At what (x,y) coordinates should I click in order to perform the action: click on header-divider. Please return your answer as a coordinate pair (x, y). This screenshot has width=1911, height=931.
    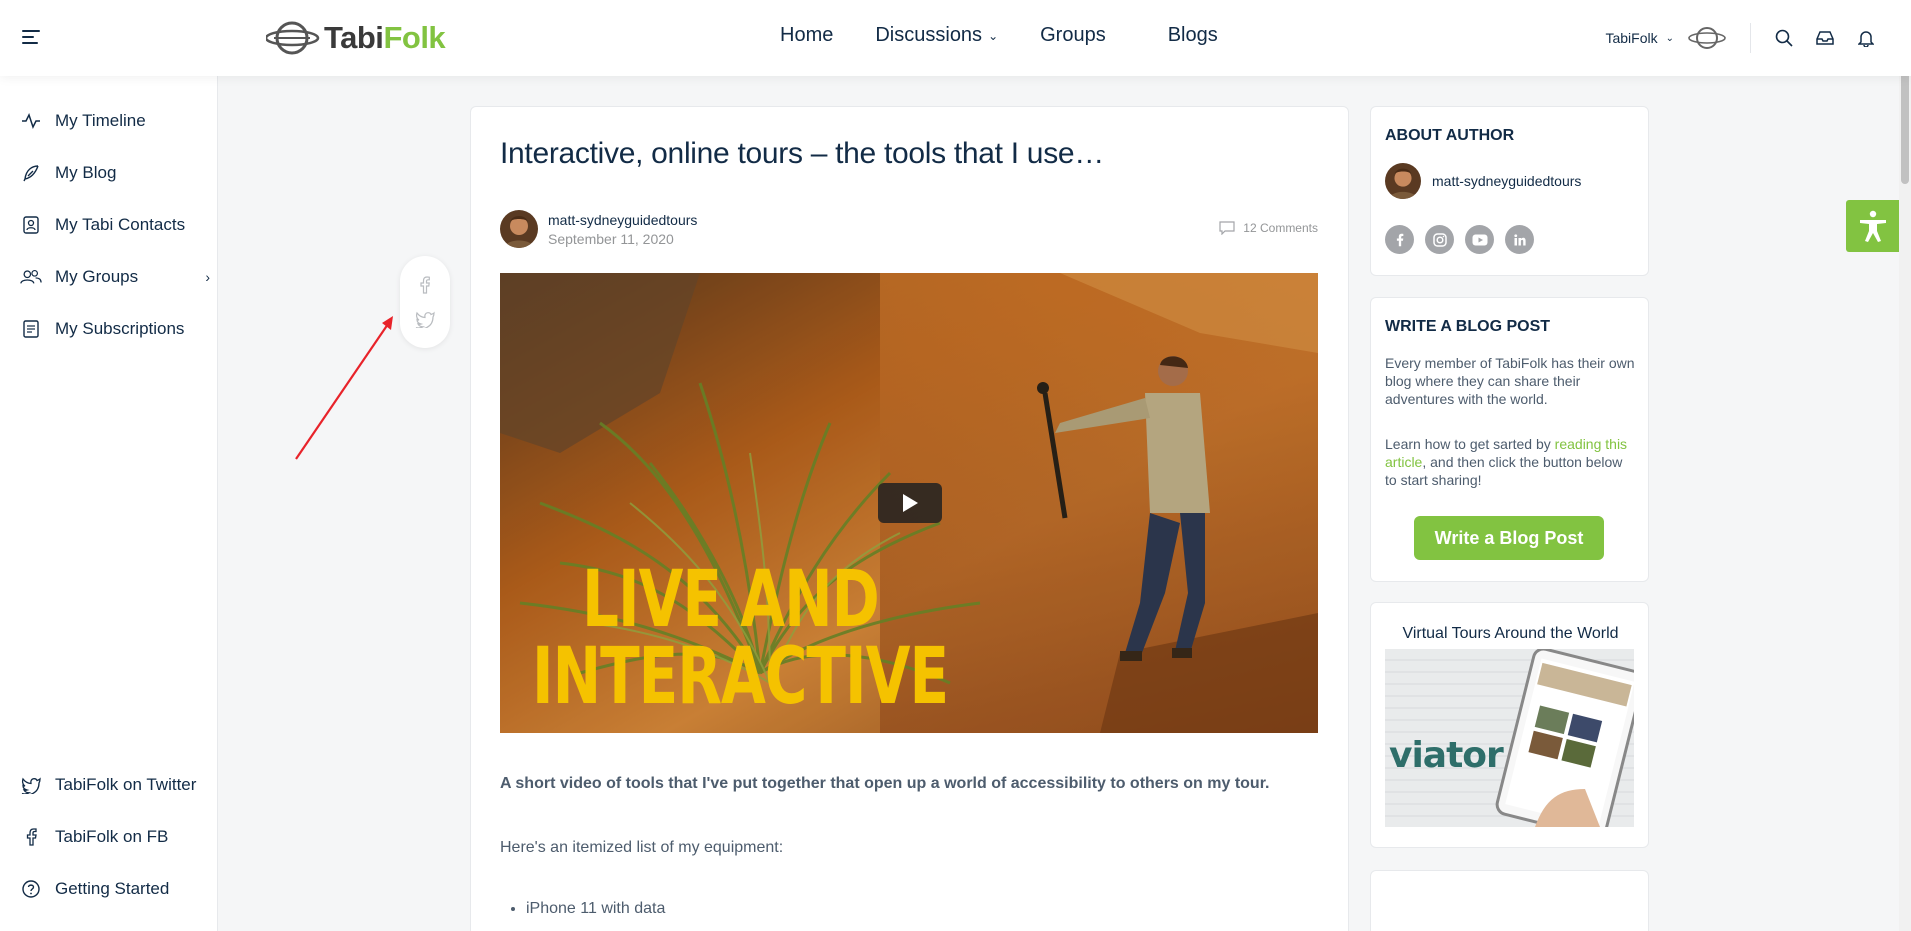
    Looking at the image, I should click on (1750, 38).